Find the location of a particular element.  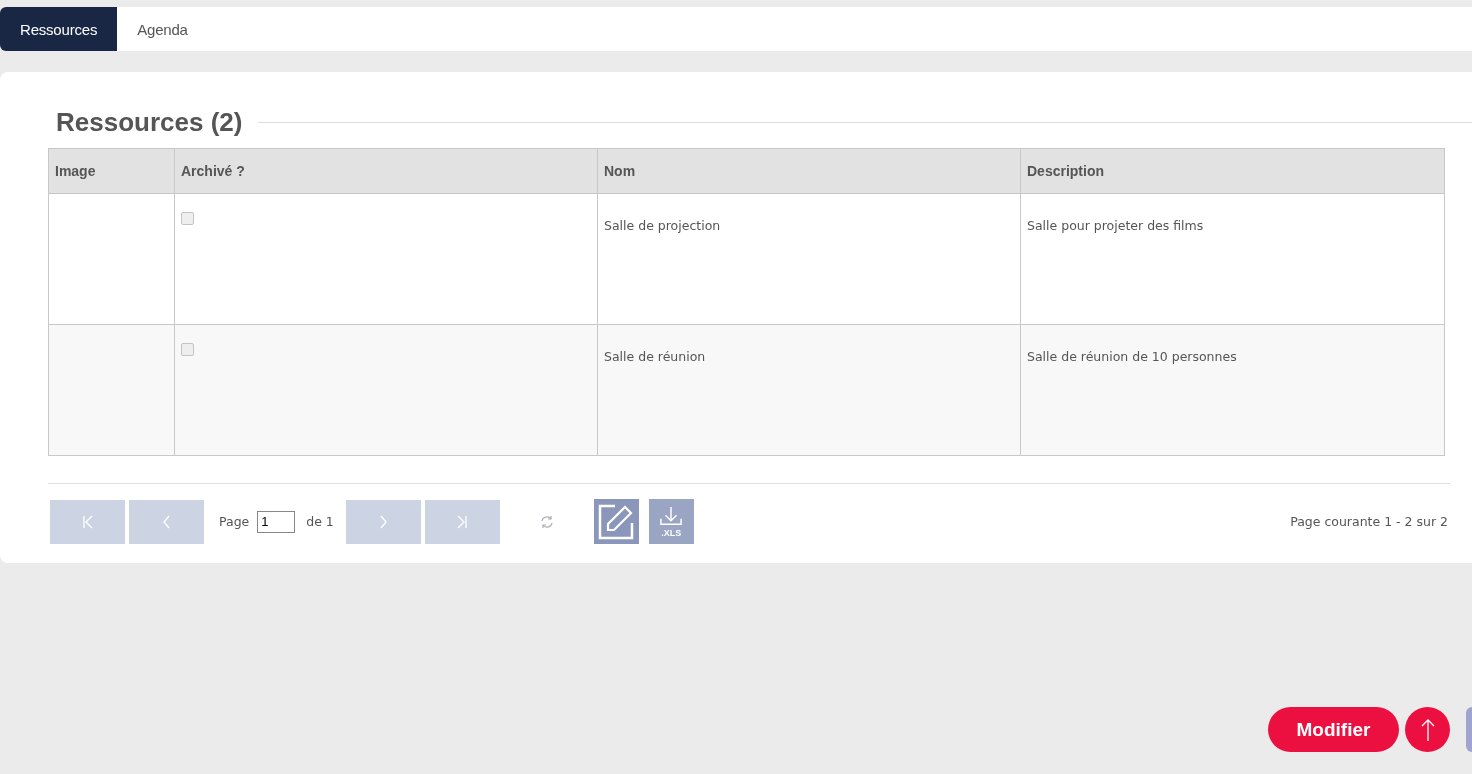

section-title: Ressources (2) is located at coordinates (149, 122).